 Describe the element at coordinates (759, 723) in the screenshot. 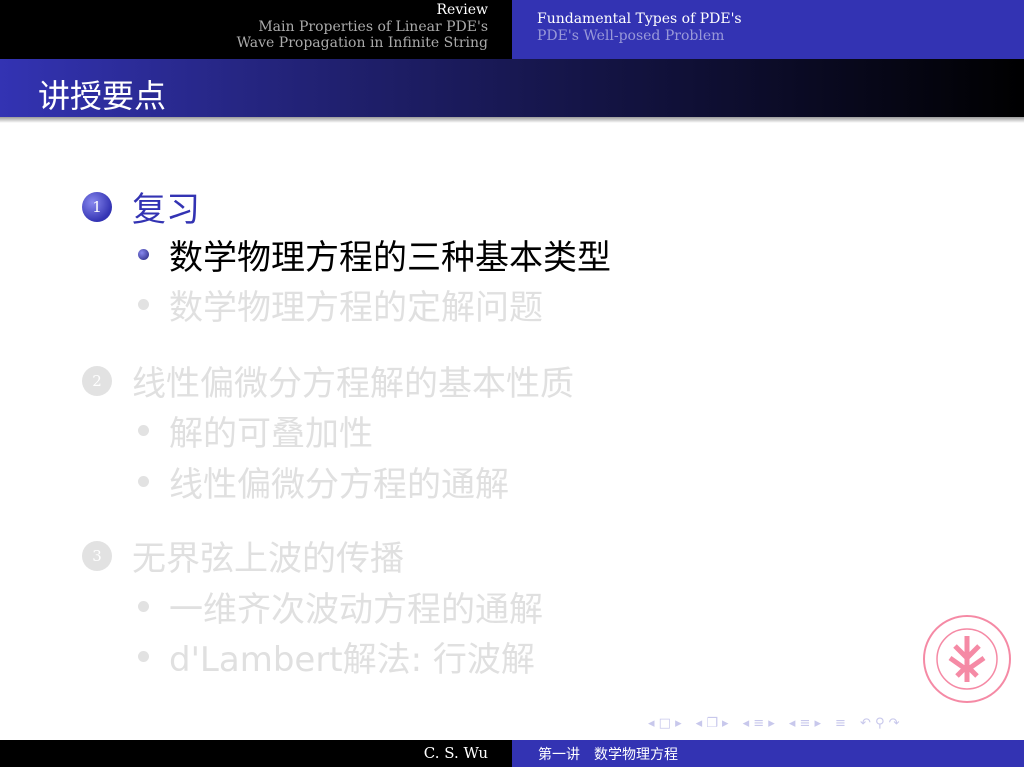

I see `section-nav-icon: ◂ ≡ ▸` at that location.